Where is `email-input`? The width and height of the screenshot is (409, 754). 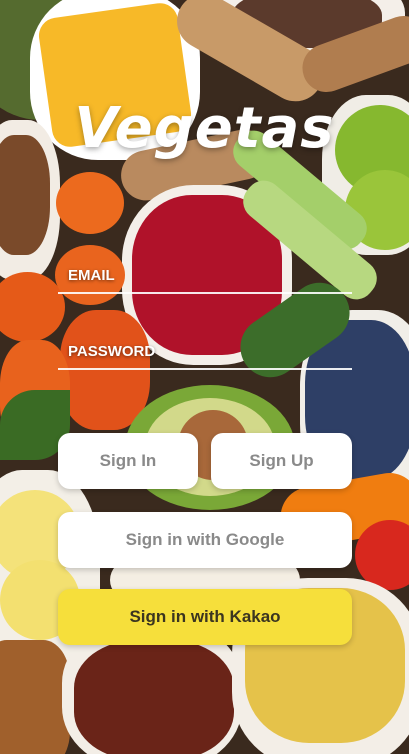
email-input is located at coordinates (205, 274).